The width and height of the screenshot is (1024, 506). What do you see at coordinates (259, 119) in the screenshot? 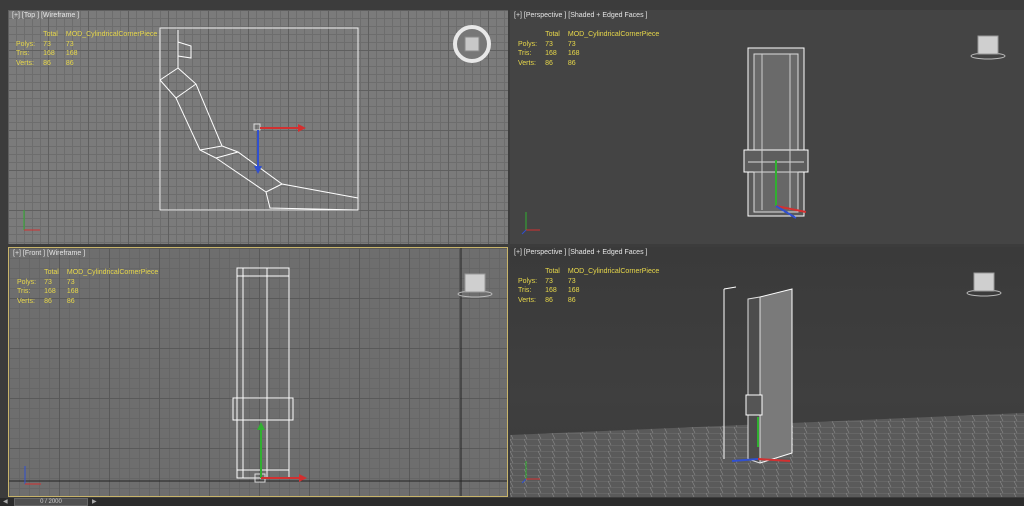
I see `top-wireframe` at bounding box center [259, 119].